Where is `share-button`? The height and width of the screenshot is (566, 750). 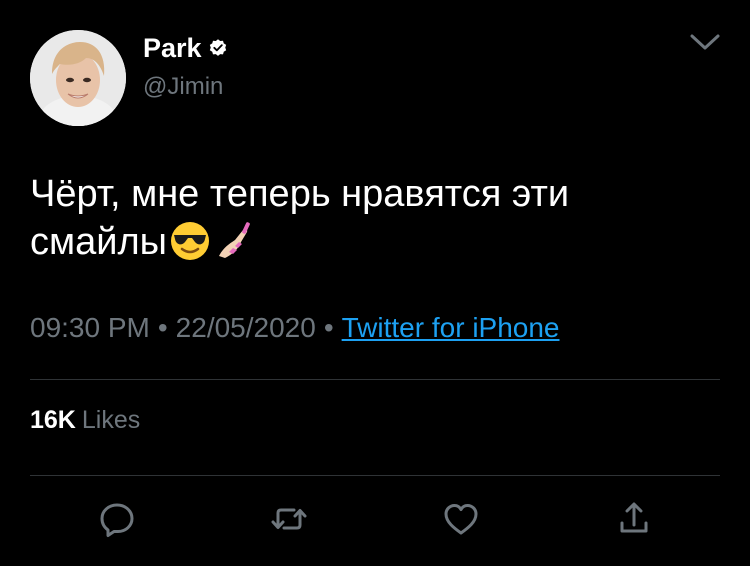 share-button is located at coordinates (634, 519).